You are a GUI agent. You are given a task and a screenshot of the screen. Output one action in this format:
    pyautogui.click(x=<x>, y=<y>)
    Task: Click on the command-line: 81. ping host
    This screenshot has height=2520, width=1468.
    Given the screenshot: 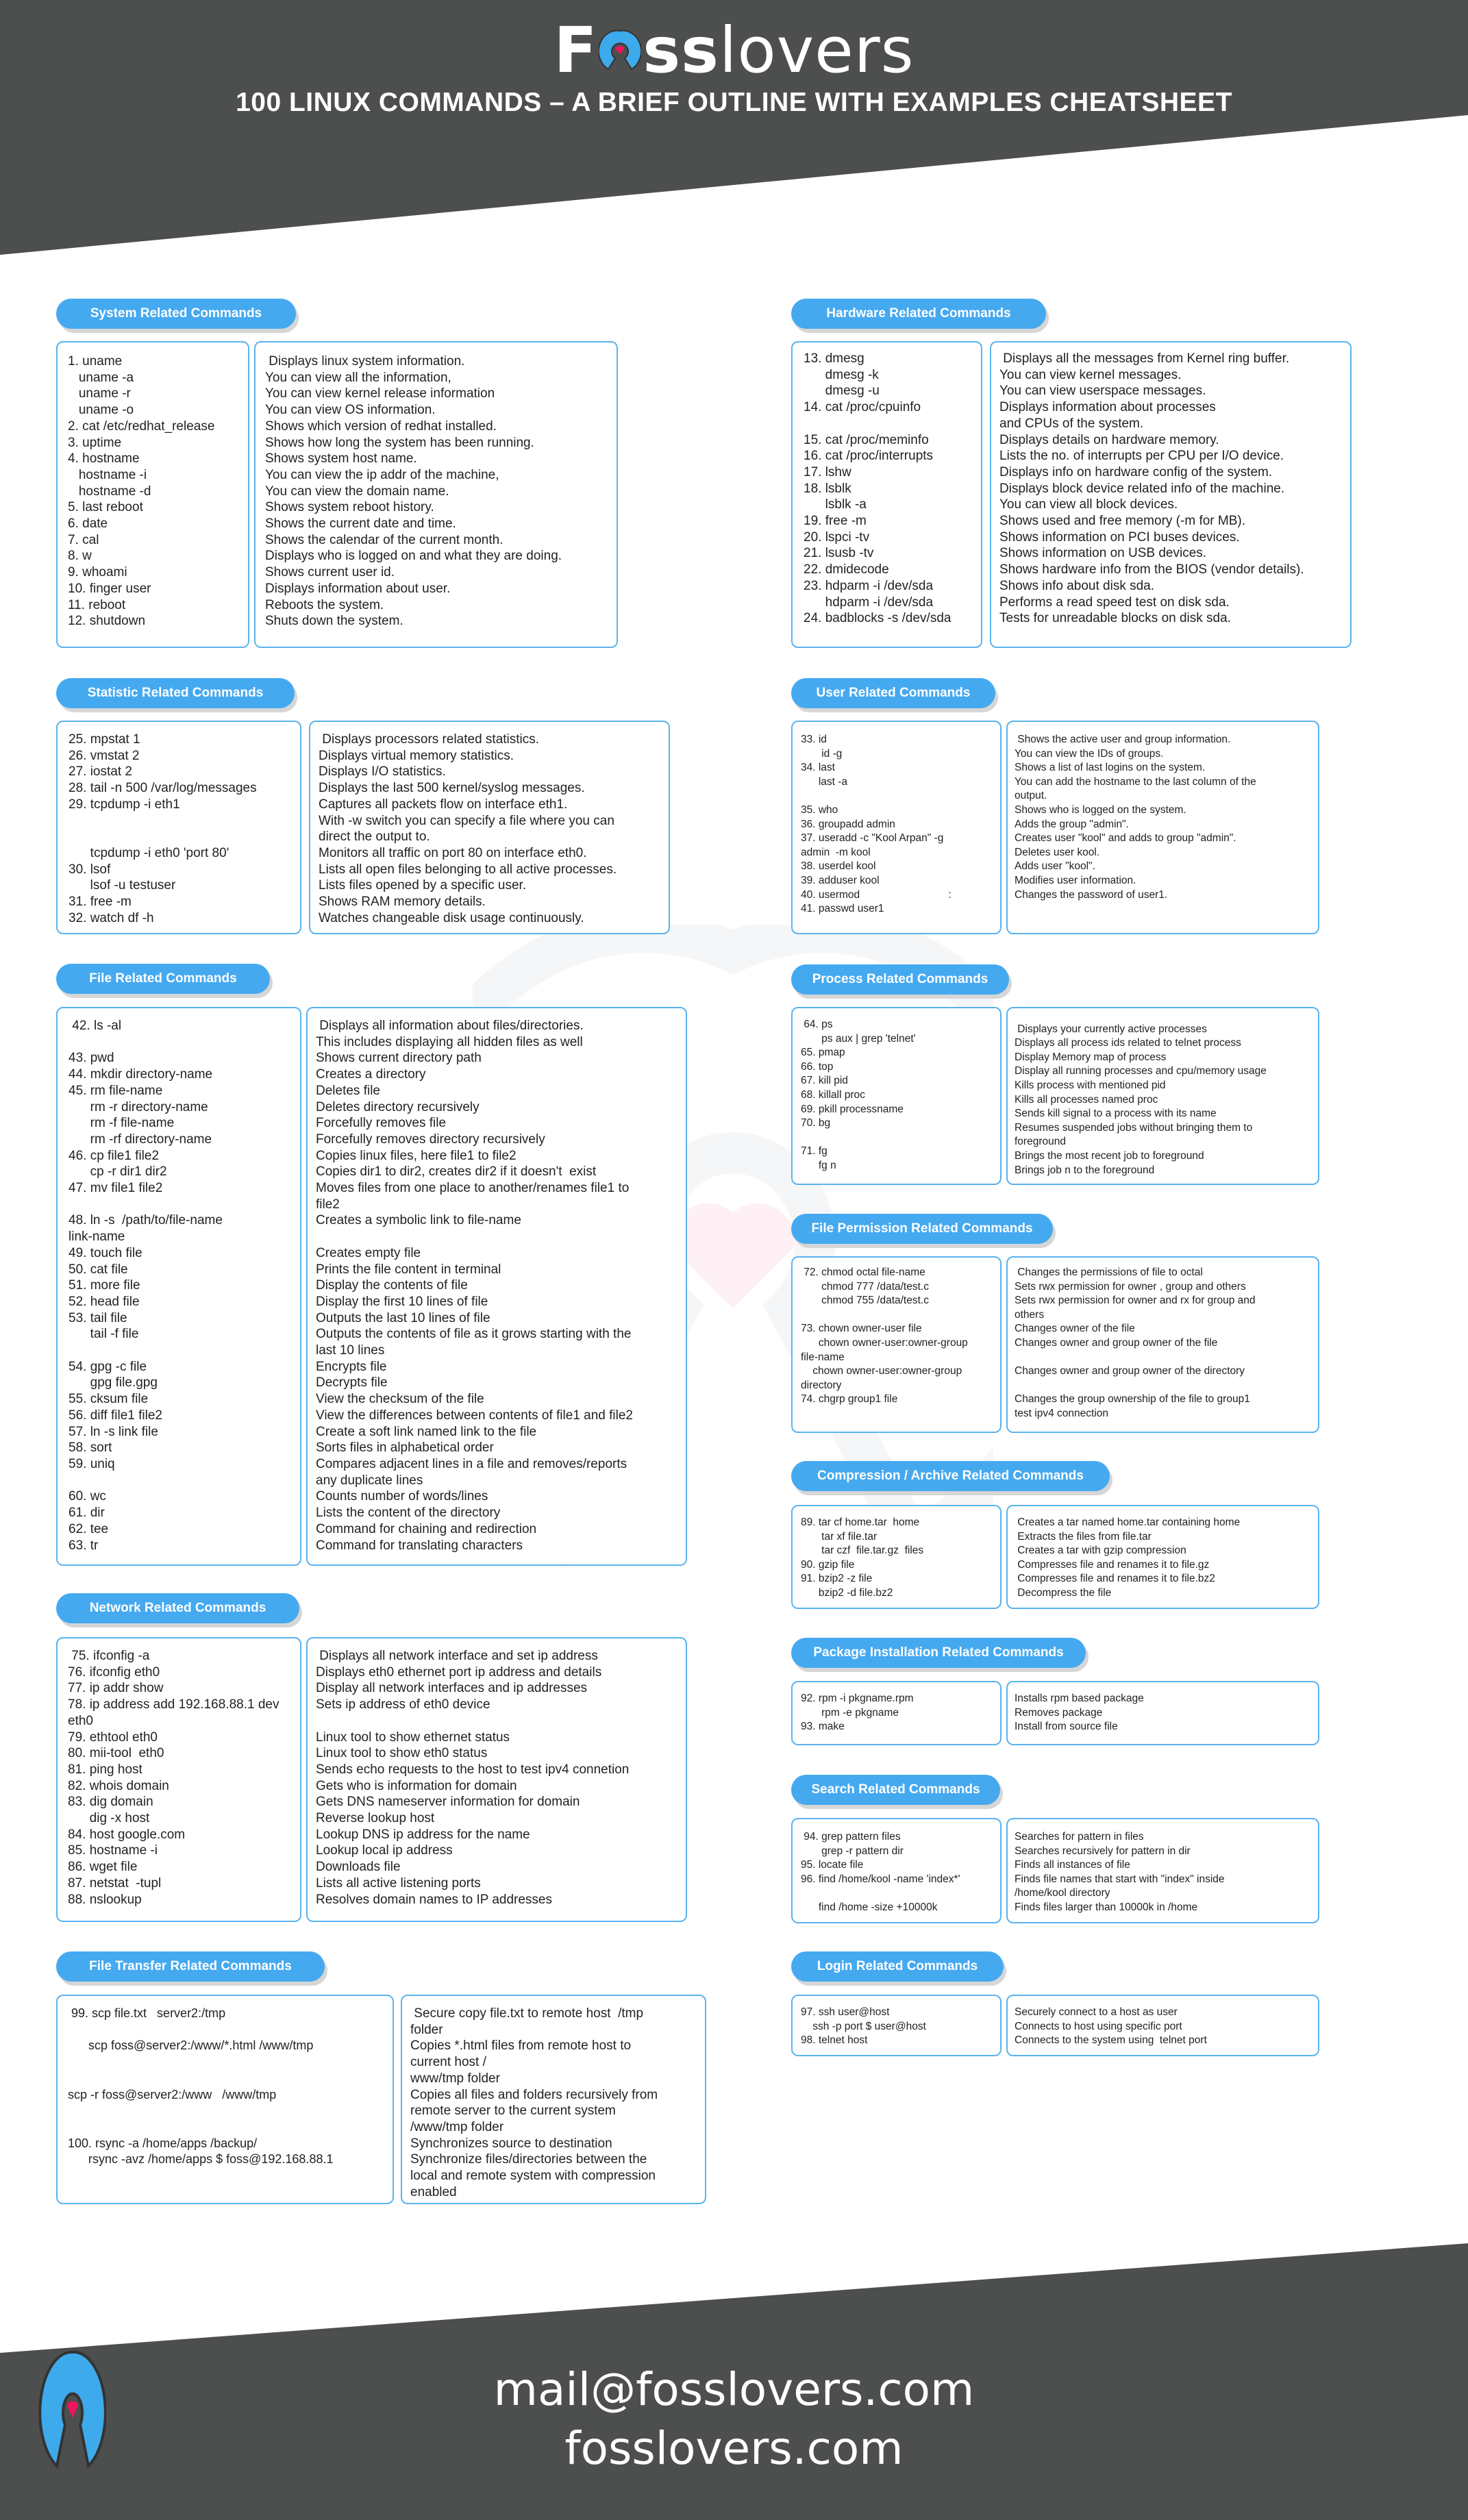 What is the action you would take?
    pyautogui.click(x=105, y=1769)
    